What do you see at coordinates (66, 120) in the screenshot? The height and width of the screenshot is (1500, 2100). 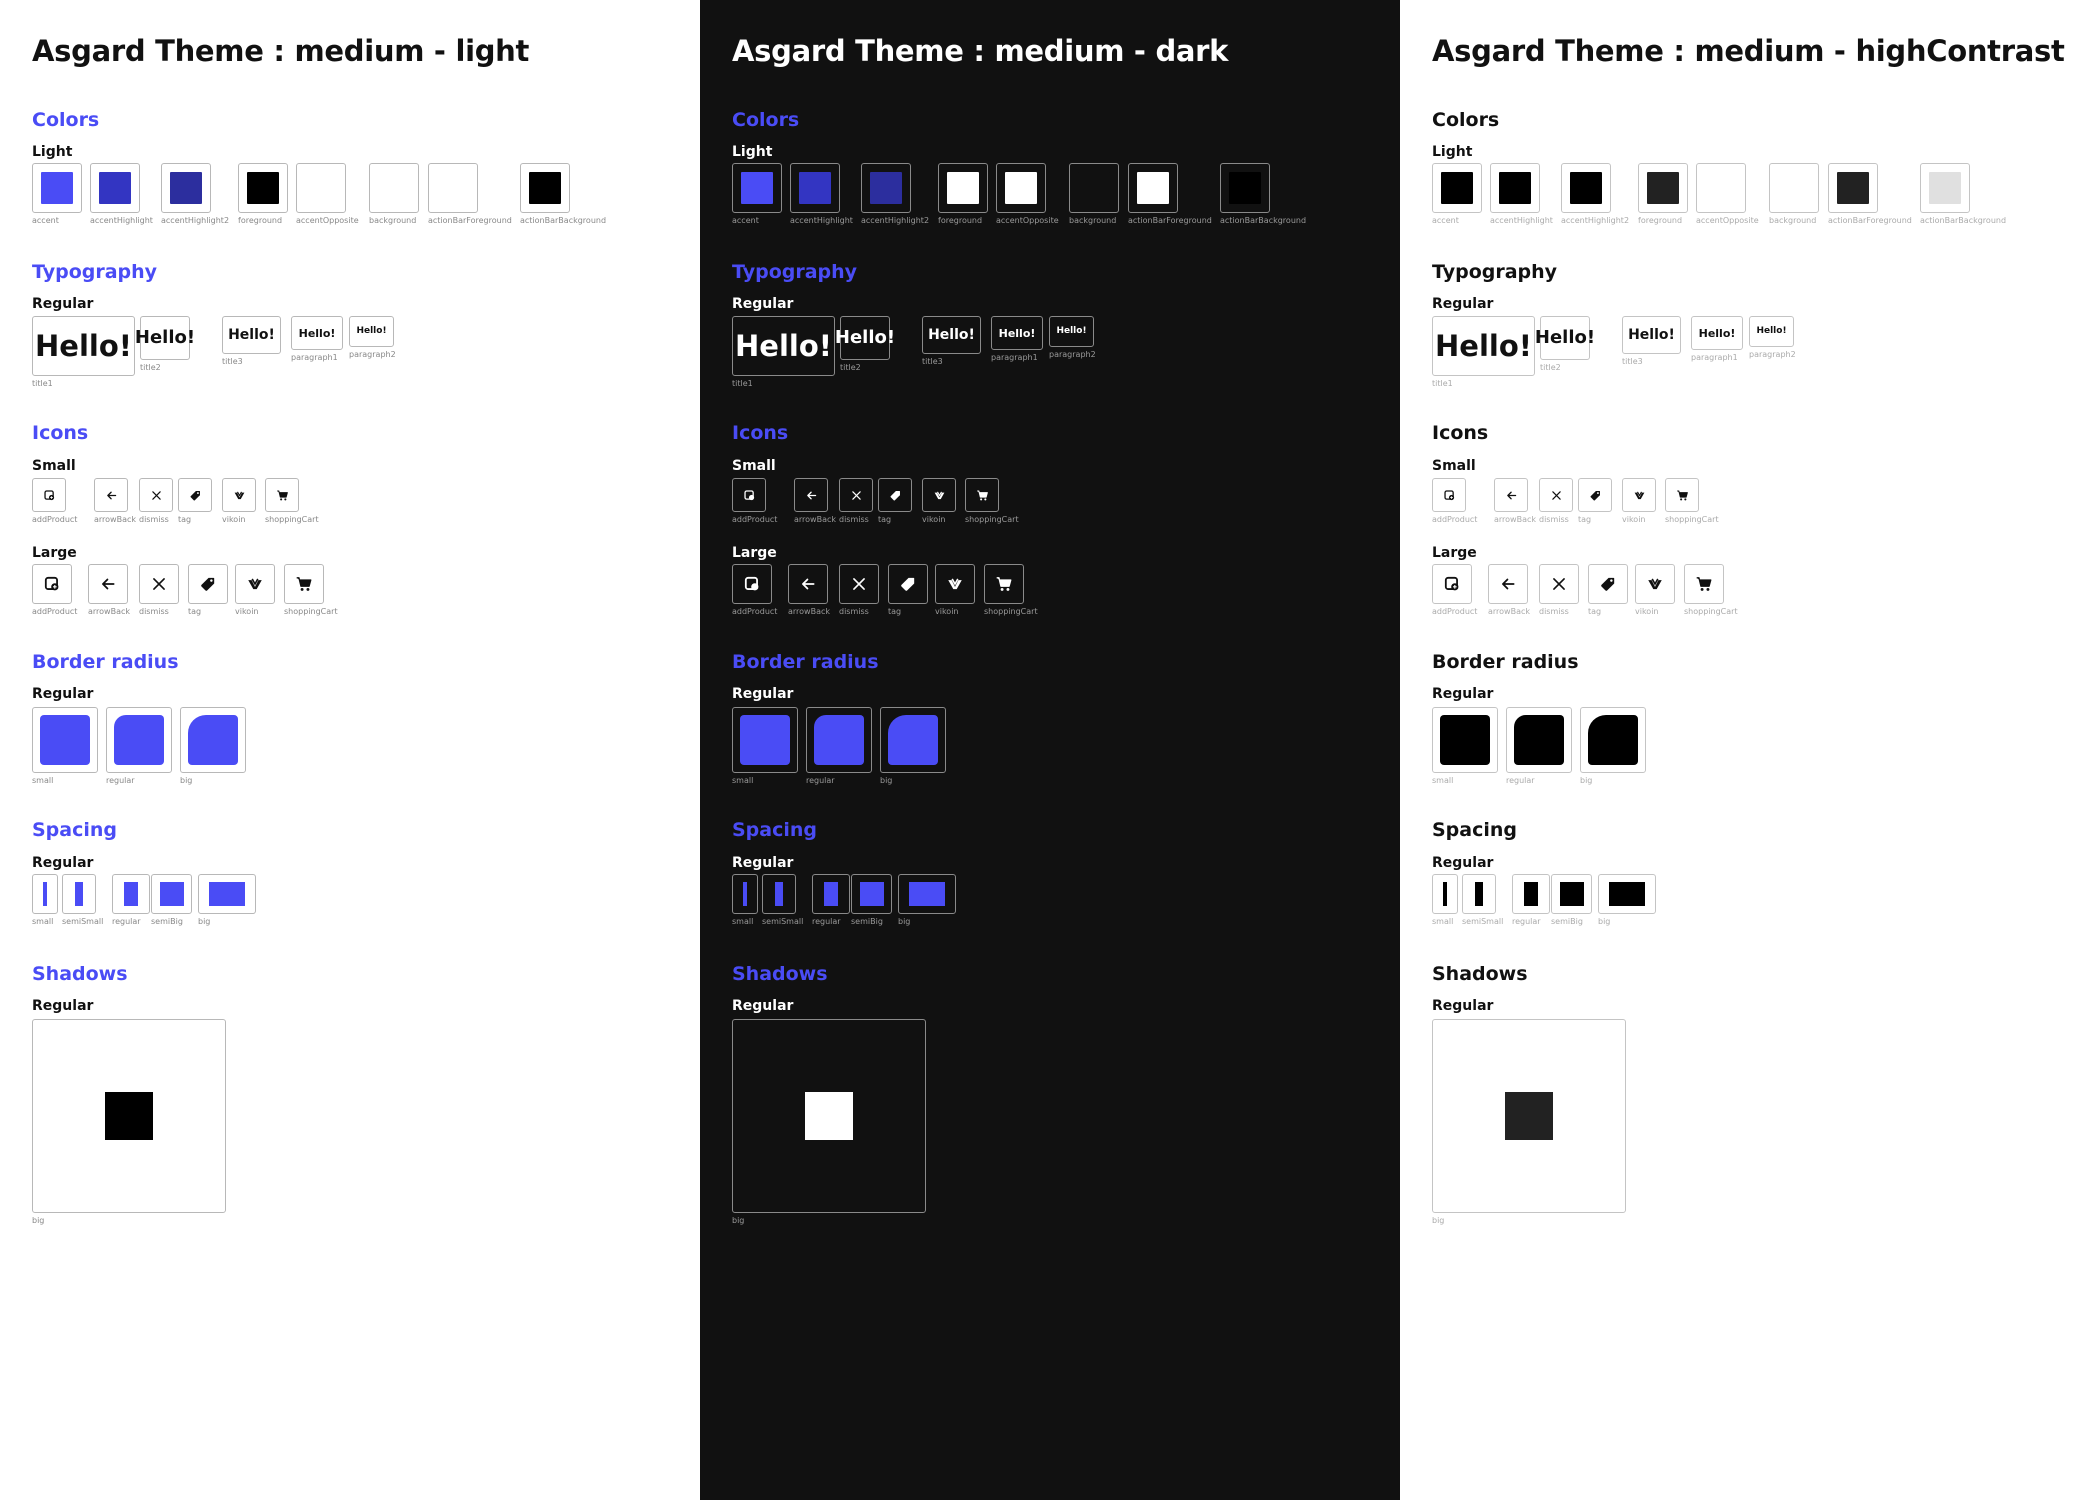 I see `section-heading-colors: Colors` at bounding box center [66, 120].